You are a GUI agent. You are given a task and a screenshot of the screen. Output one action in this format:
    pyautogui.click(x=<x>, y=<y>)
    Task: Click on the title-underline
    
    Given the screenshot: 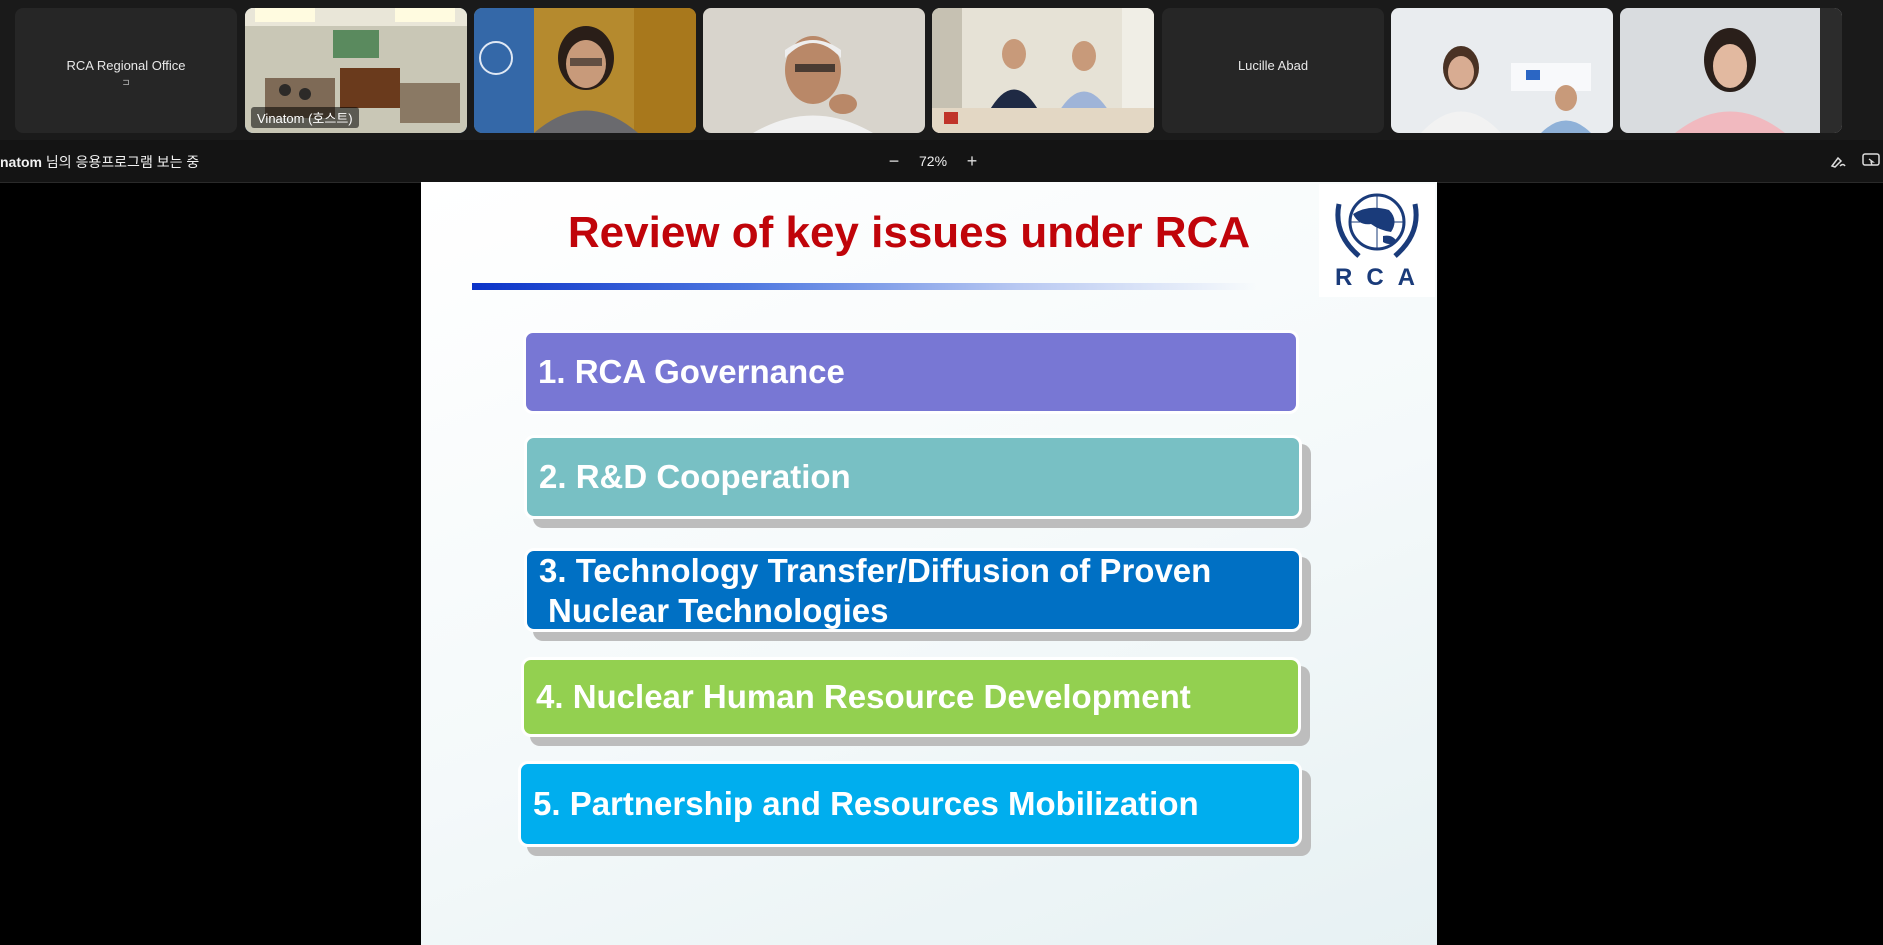 What is the action you would take?
    pyautogui.click(x=864, y=286)
    